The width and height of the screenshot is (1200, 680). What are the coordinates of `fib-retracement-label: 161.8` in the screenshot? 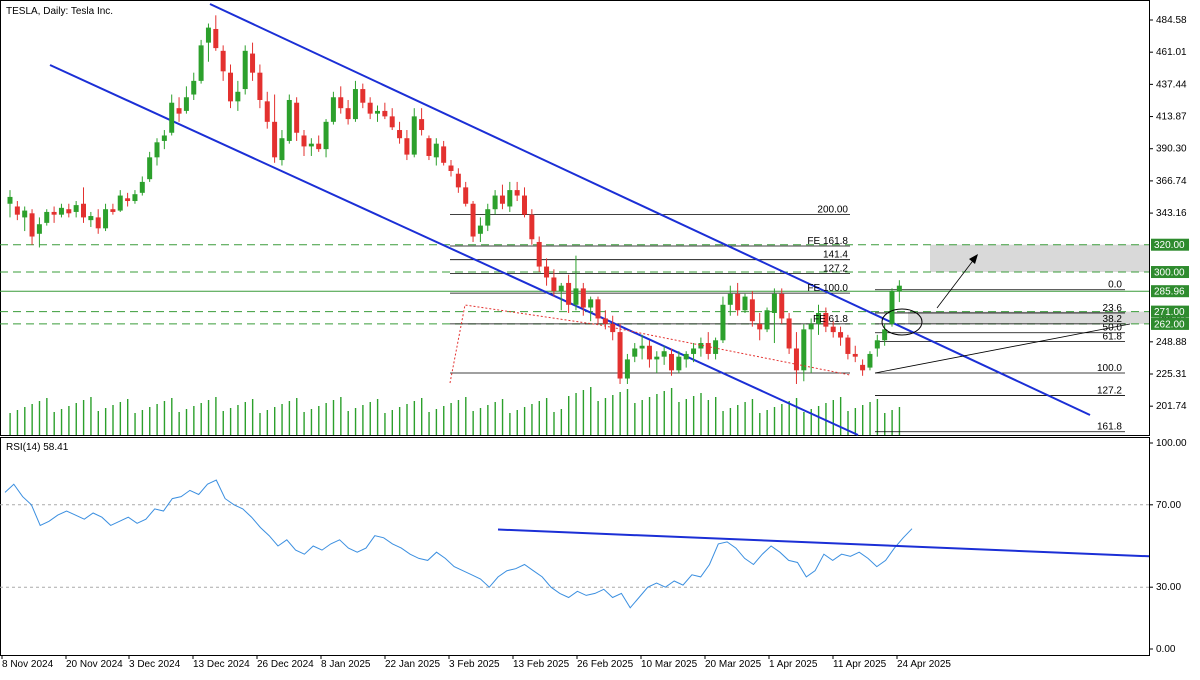 It's located at (1109, 427).